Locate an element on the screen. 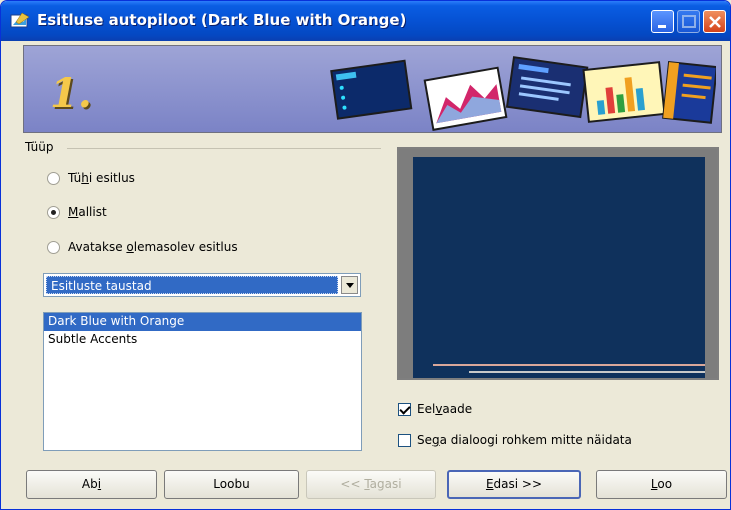  radio-open-existing: Avatakse olemasolev esitlus is located at coordinates (142, 247).